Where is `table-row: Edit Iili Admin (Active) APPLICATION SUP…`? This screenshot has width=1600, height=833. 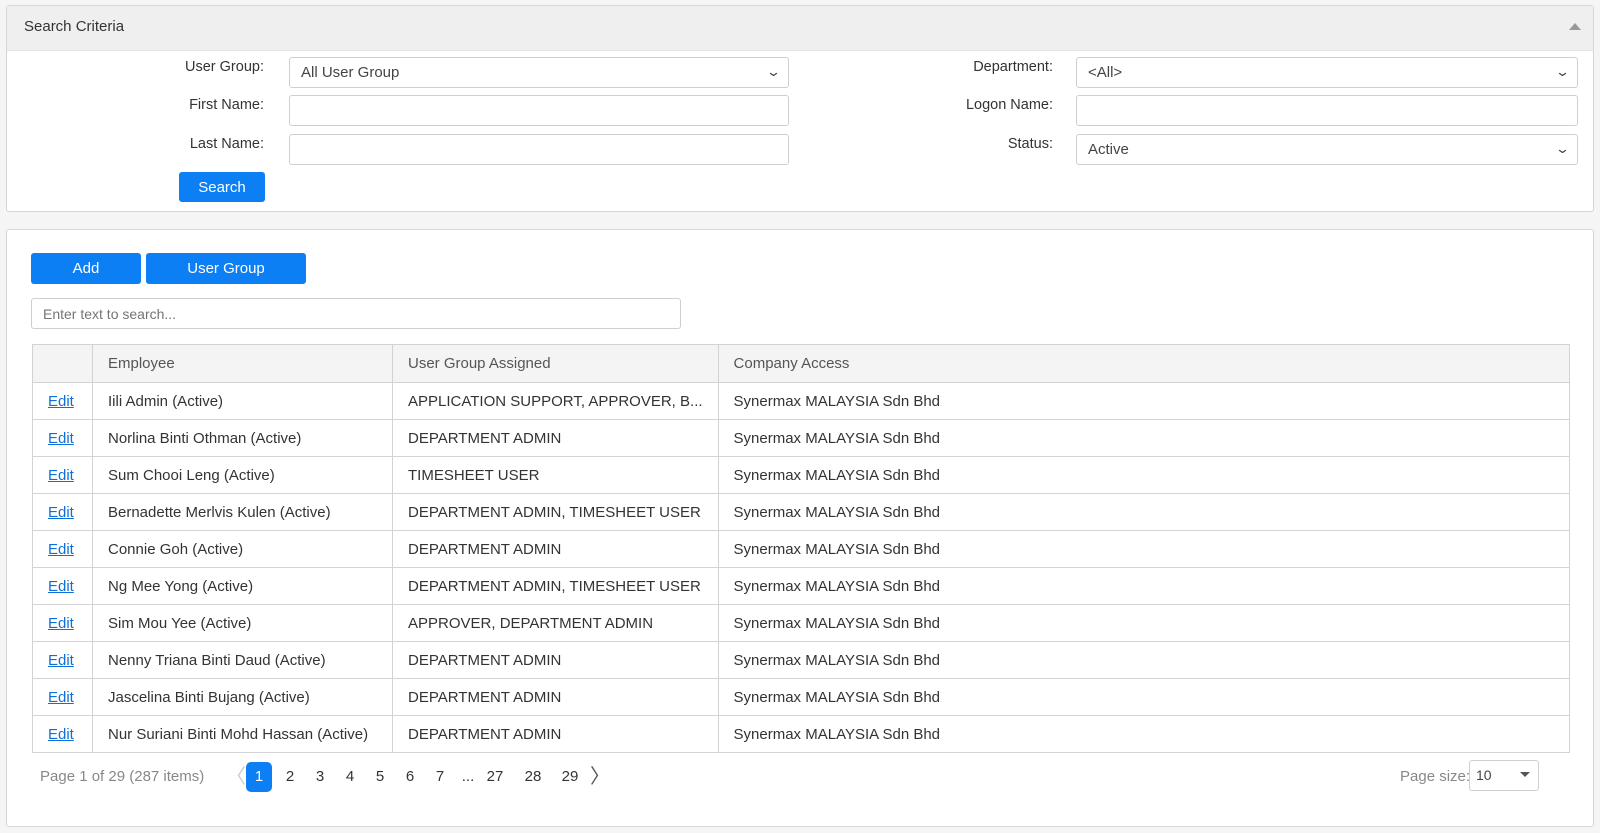 table-row: Edit Iili Admin (Active) APPLICATION SUP… is located at coordinates (801, 401).